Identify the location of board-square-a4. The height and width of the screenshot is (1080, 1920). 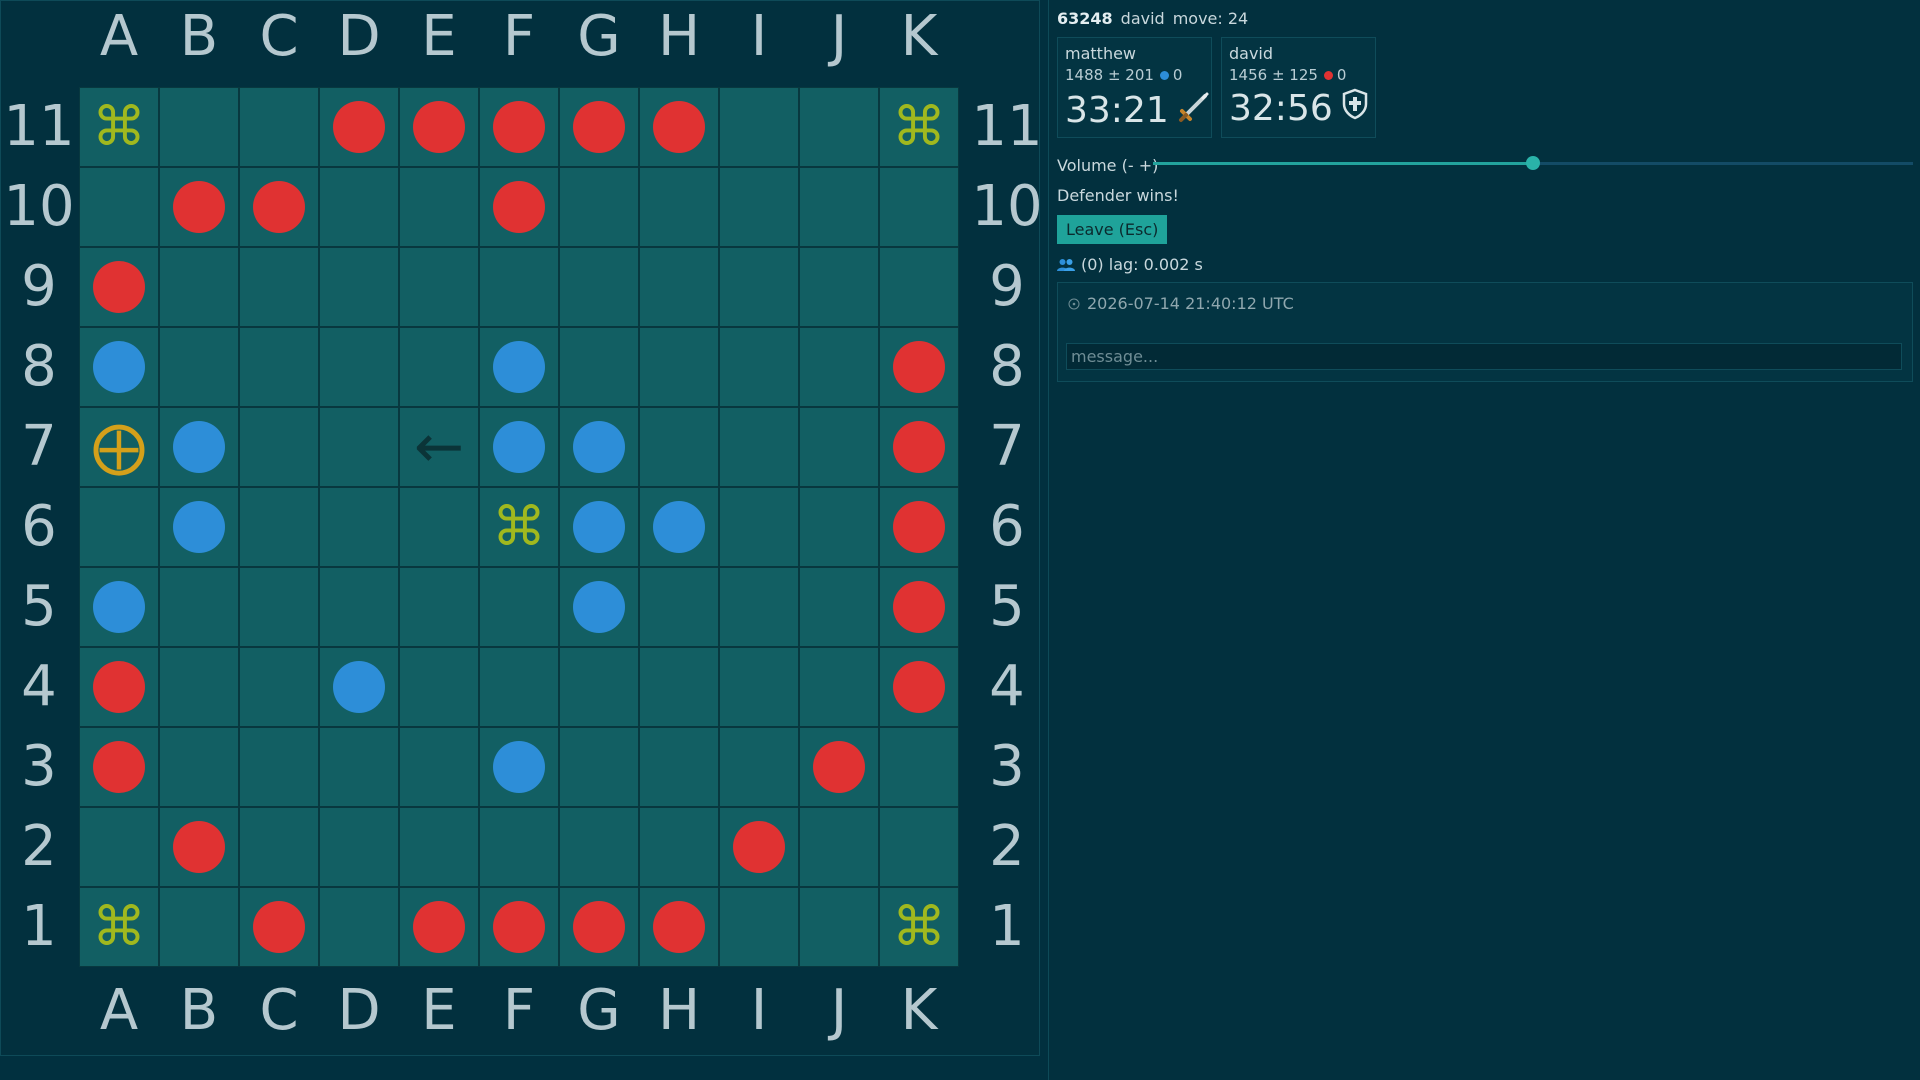
(119, 687).